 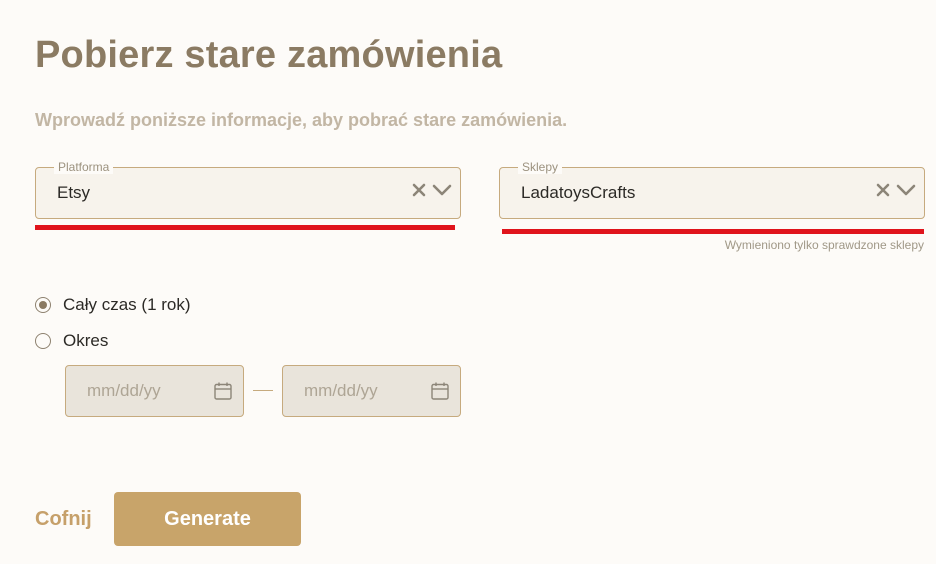 I want to click on platform-legend: Platforma, so click(x=84, y=167).